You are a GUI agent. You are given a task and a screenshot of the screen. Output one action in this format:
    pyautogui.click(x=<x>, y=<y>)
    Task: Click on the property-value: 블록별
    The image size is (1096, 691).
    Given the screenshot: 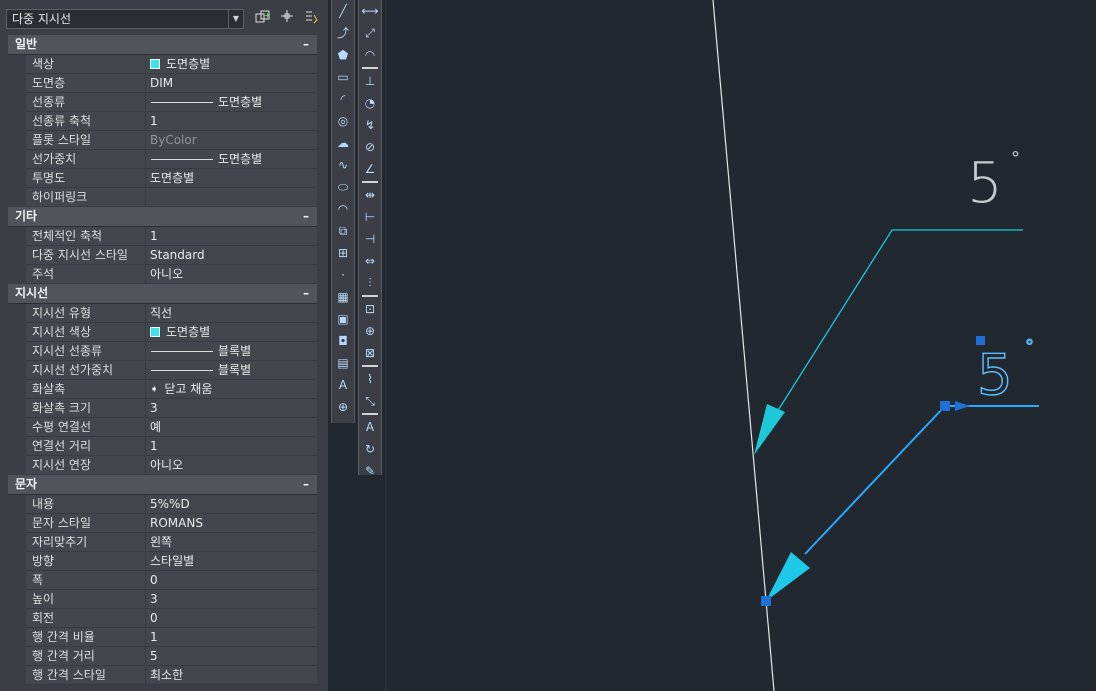 What is the action you would take?
    pyautogui.click(x=231, y=351)
    